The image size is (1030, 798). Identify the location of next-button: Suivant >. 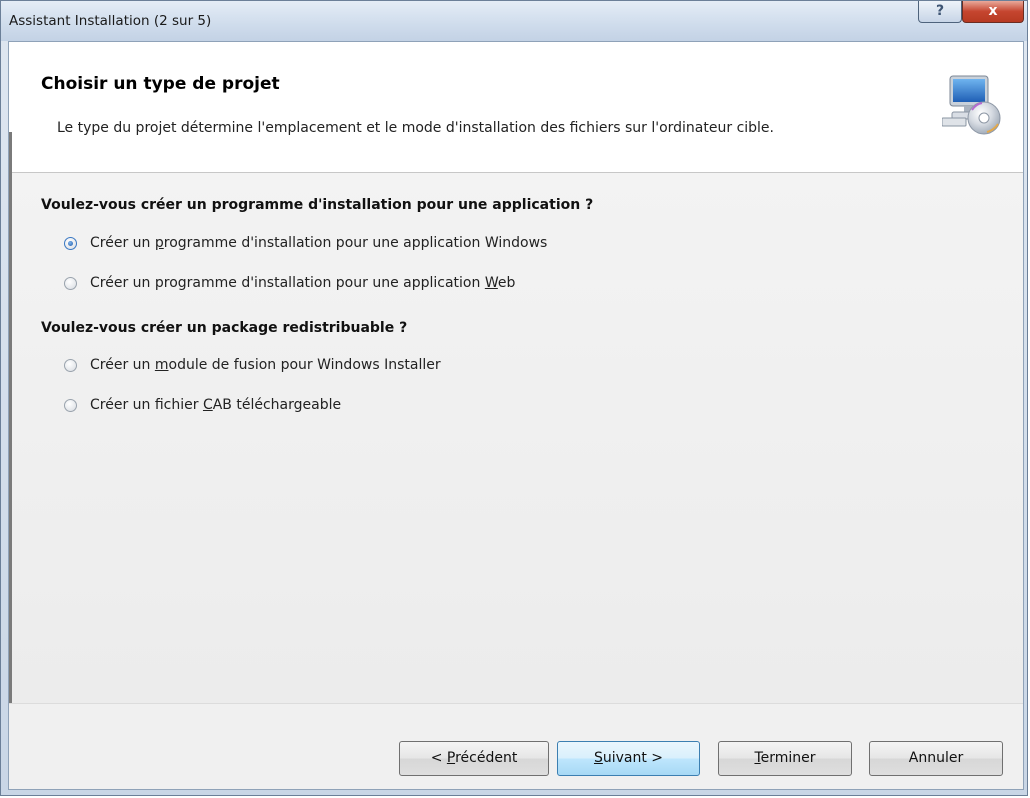
(628, 758).